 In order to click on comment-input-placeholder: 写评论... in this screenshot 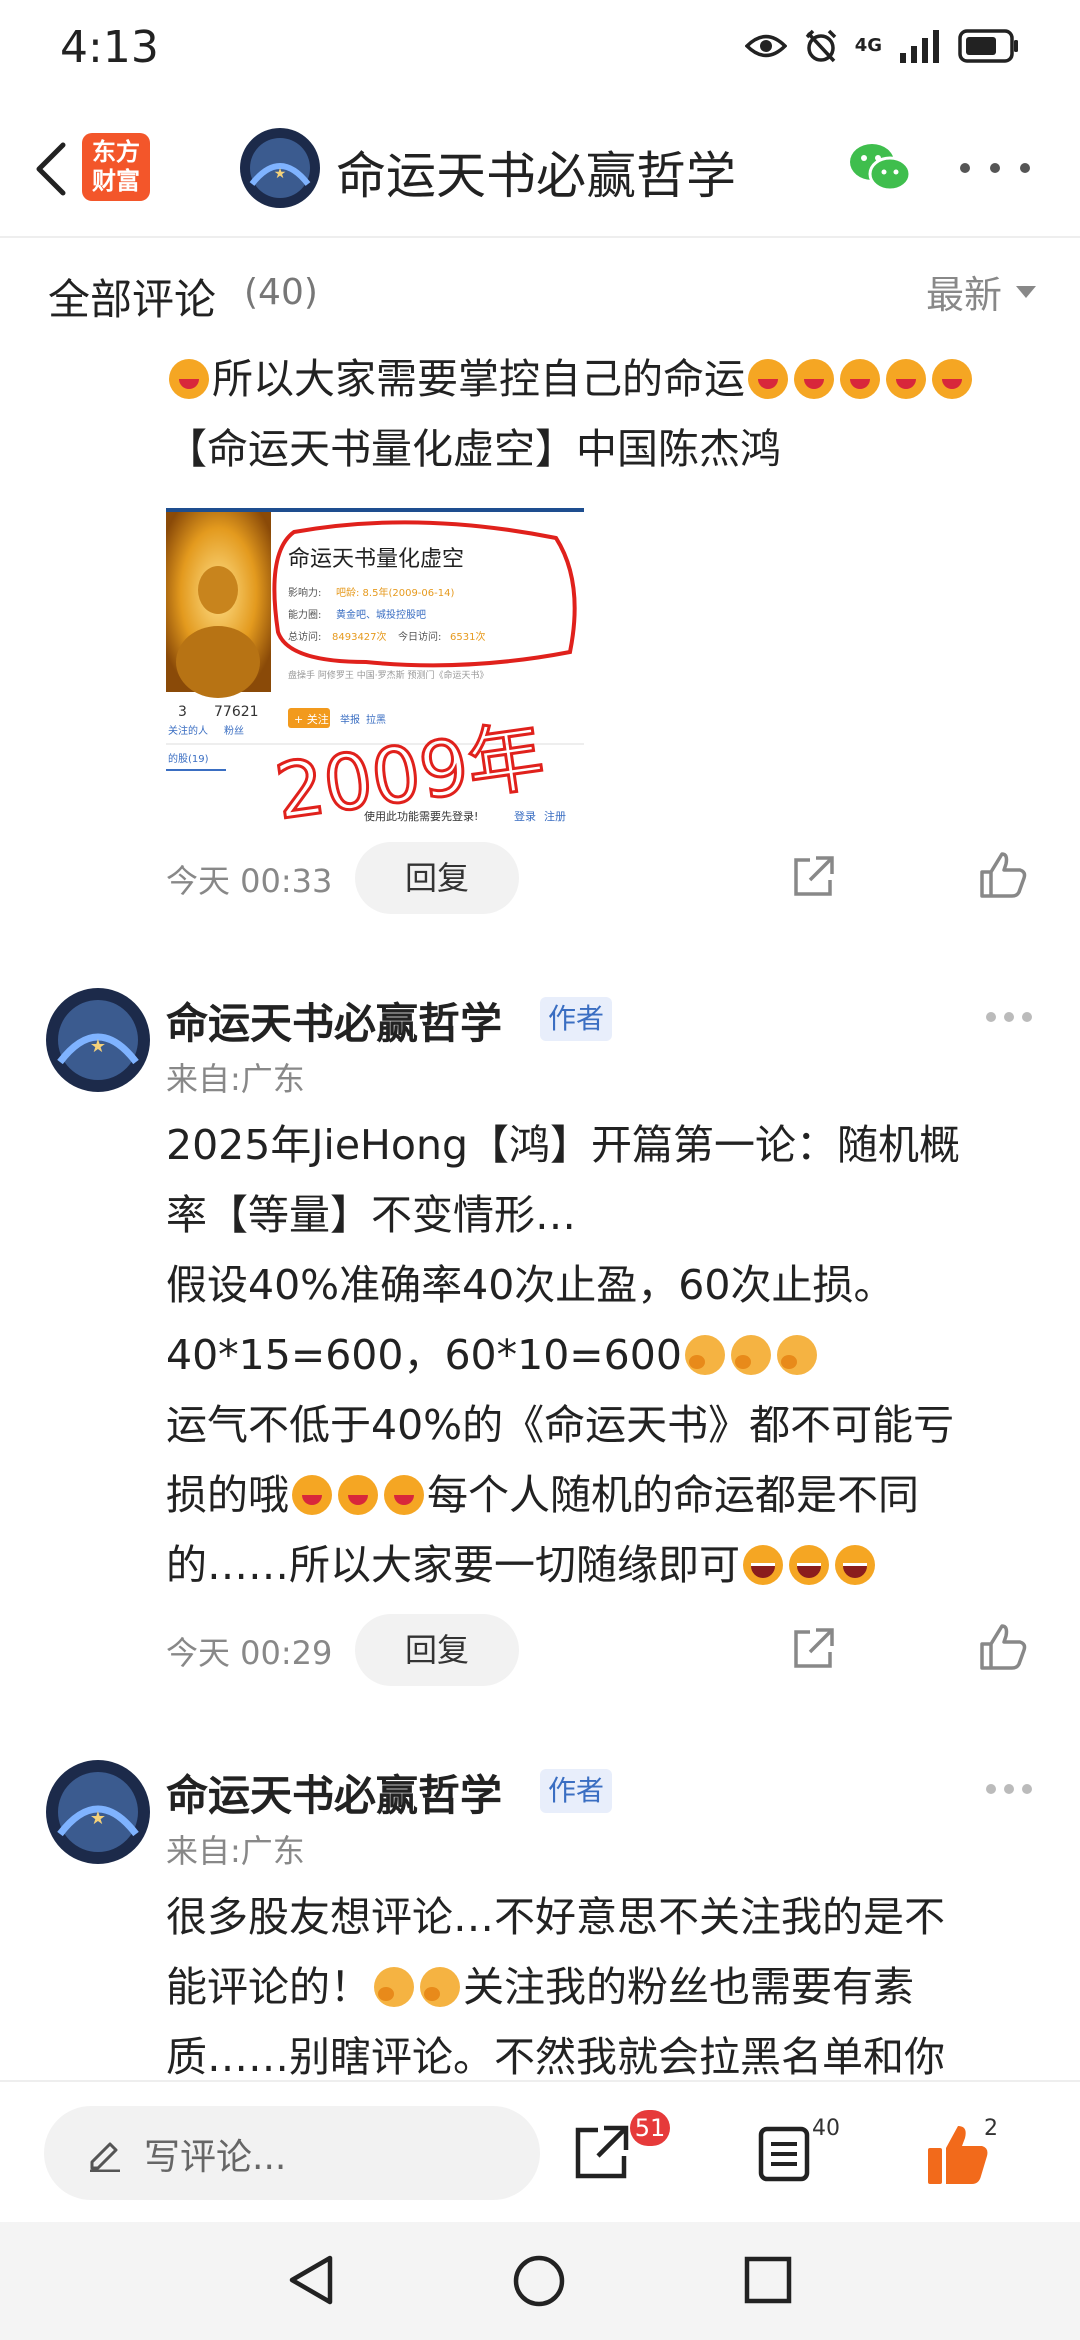, I will do `click(215, 2157)`.